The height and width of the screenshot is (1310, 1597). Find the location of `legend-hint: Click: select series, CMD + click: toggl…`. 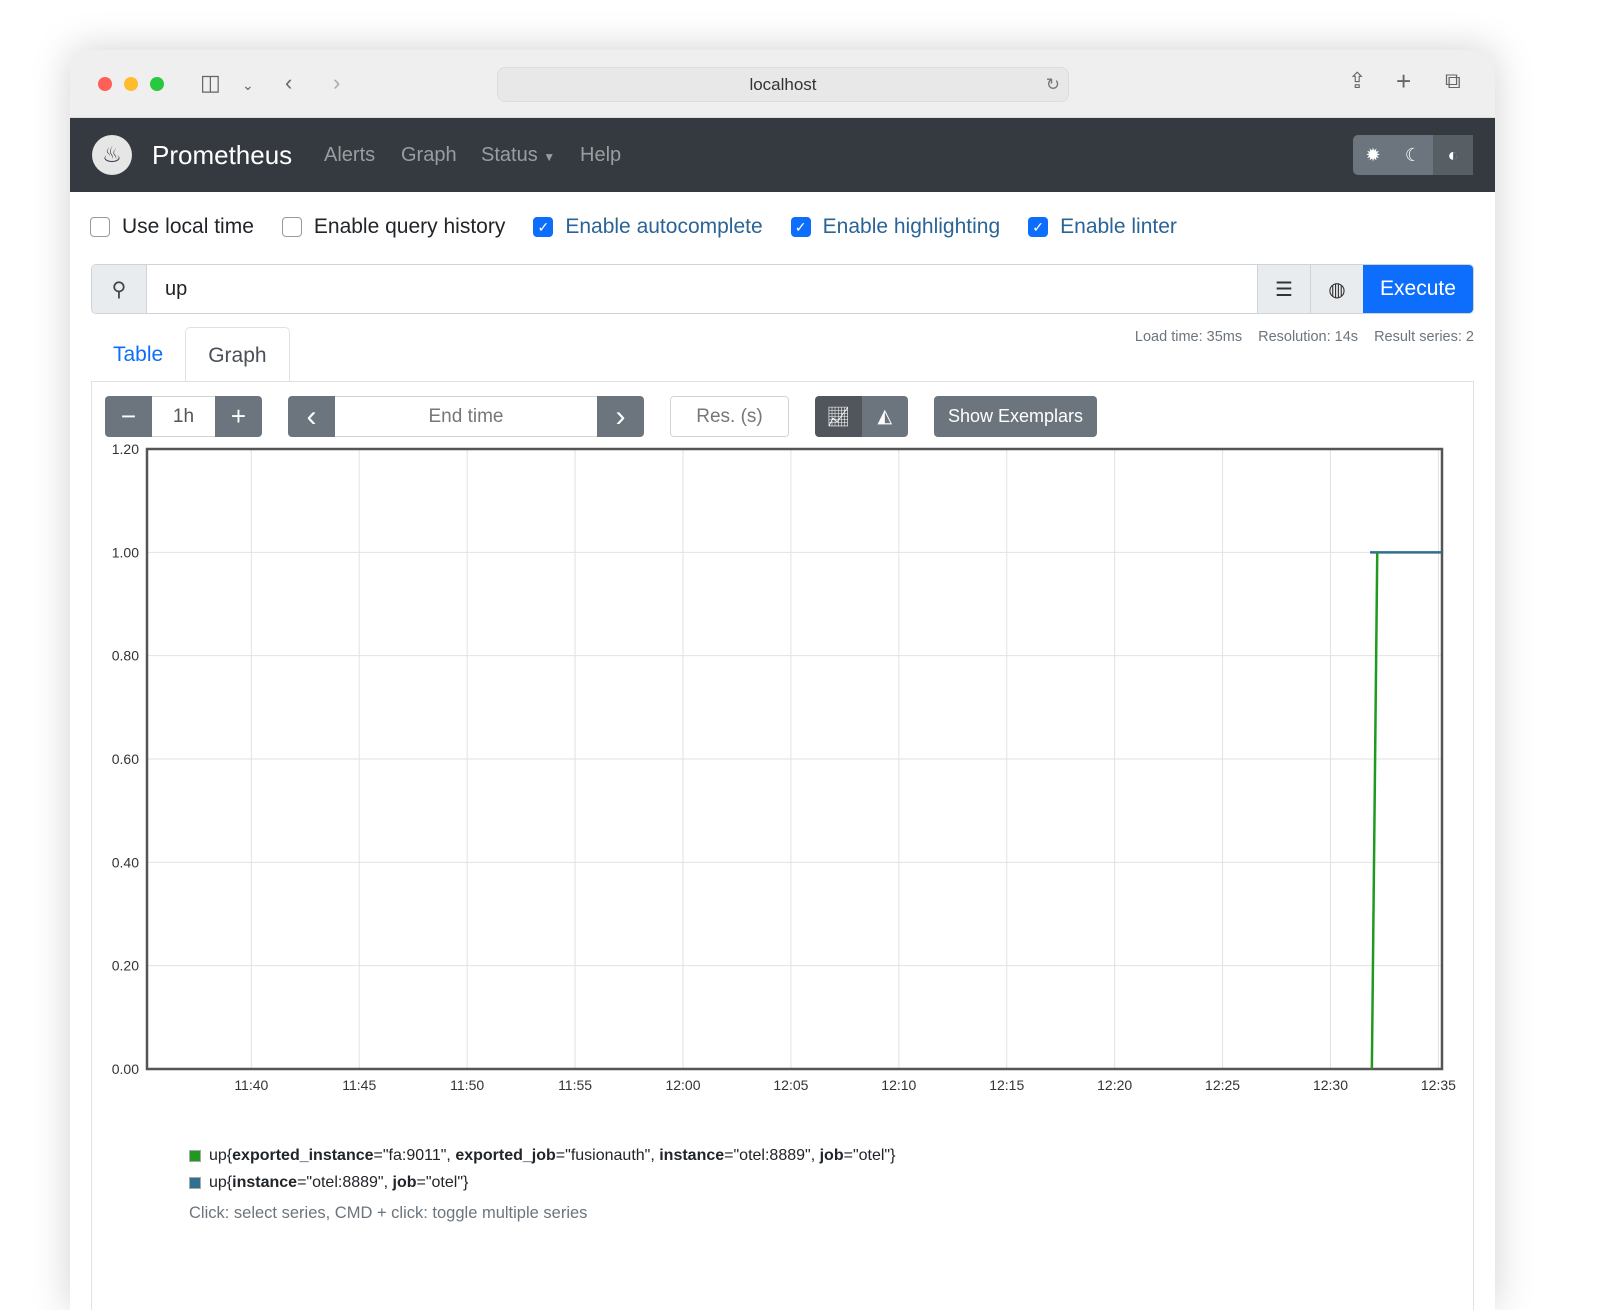

legend-hint: Click: select series, CMD + click: toggl… is located at coordinates (388, 1213).